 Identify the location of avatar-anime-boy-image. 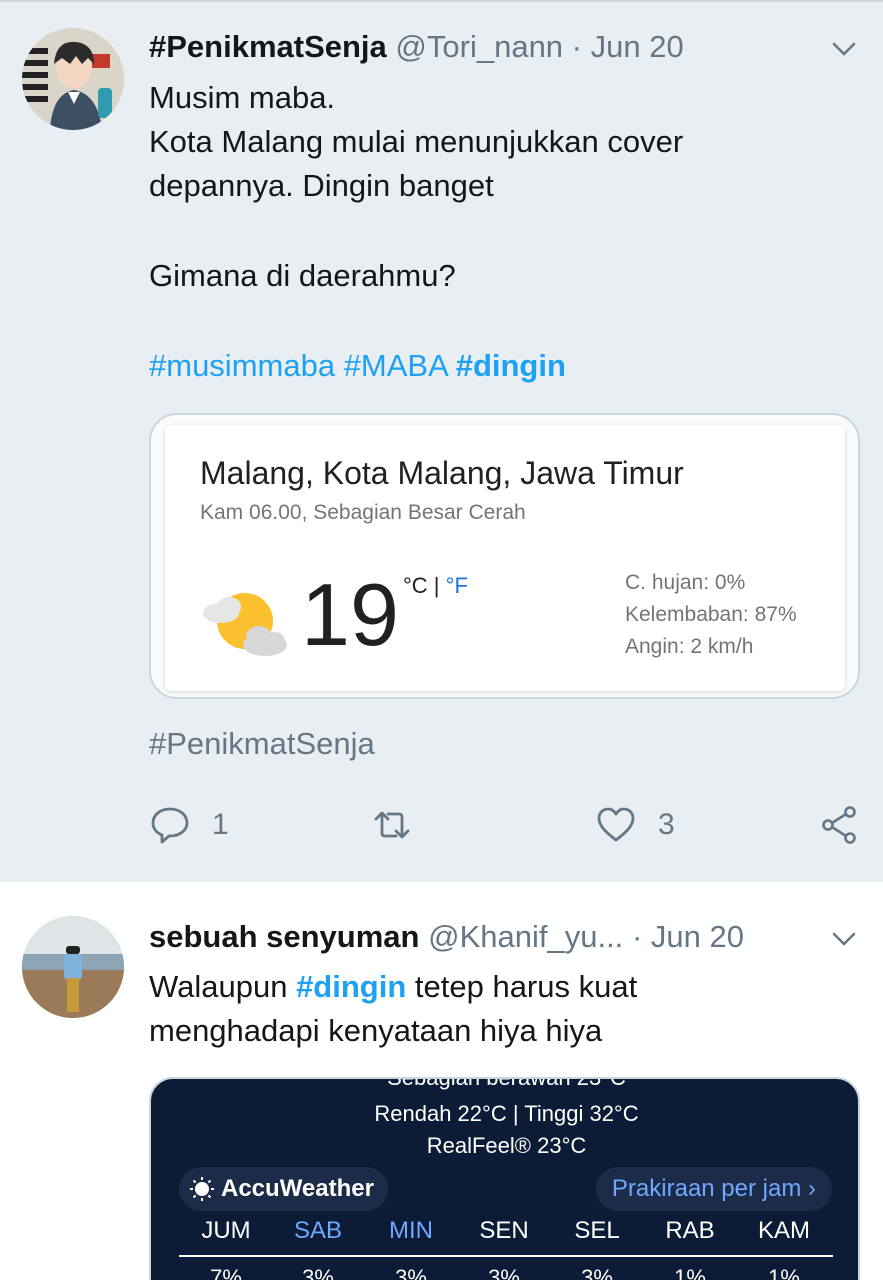
(73, 79).